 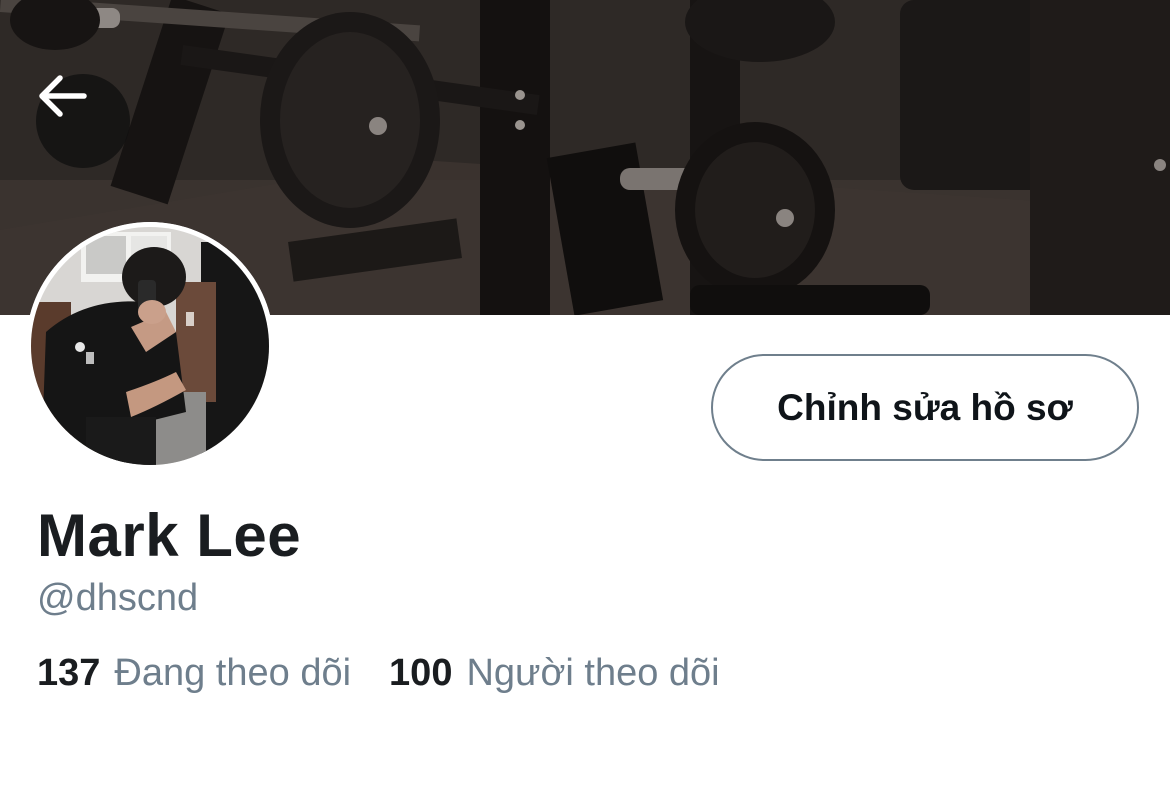 What do you see at coordinates (593, 673) in the screenshot?
I see `followers-label: Người theo dõi` at bounding box center [593, 673].